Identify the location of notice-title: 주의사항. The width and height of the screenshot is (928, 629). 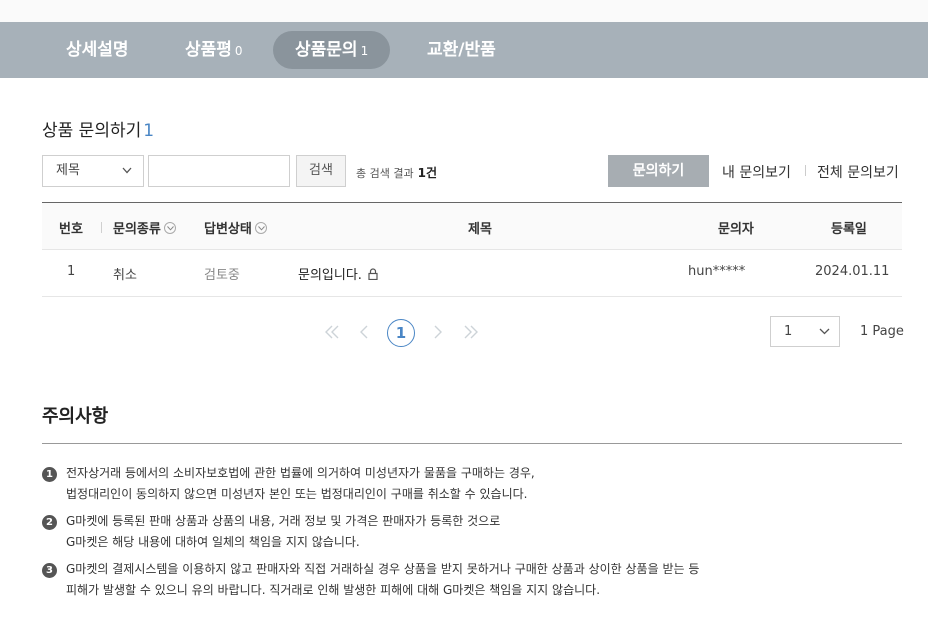
(75, 416).